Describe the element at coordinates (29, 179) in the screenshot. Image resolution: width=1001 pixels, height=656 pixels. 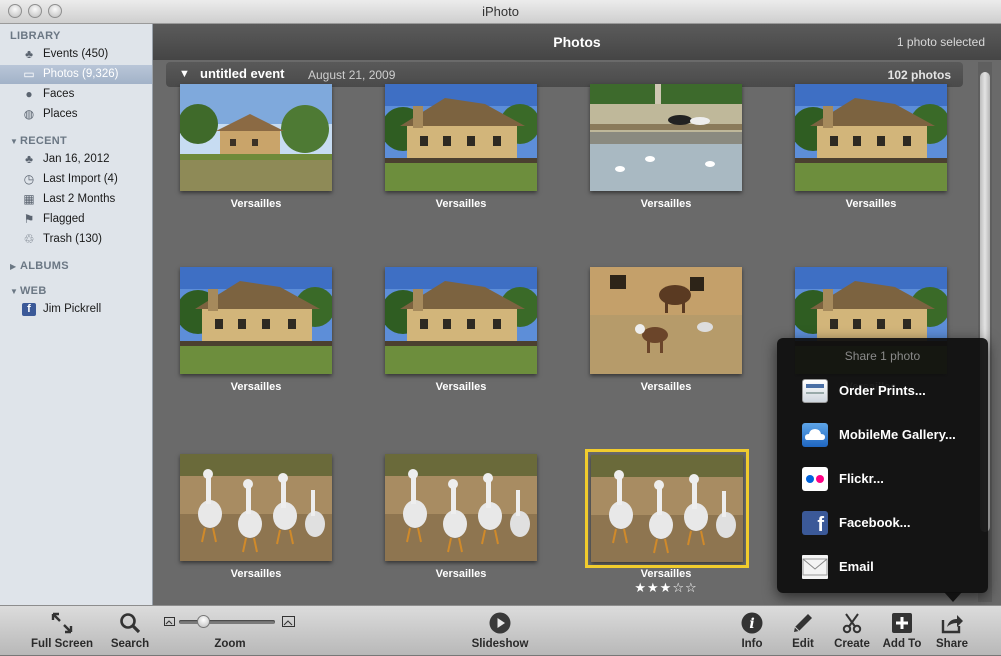
I see `clock-icon: ◷` at that location.